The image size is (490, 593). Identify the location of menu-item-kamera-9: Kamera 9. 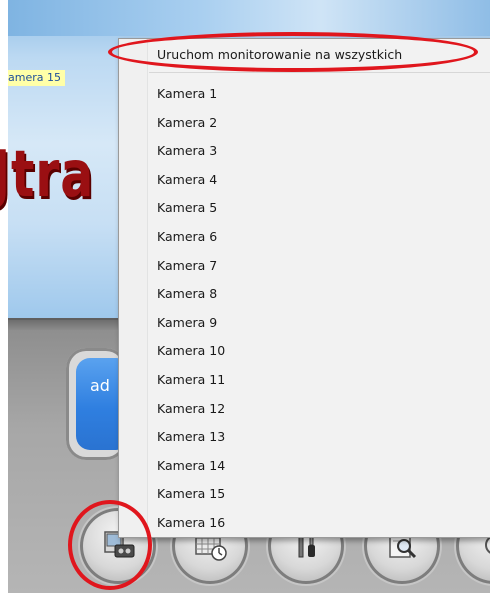
(187, 323).